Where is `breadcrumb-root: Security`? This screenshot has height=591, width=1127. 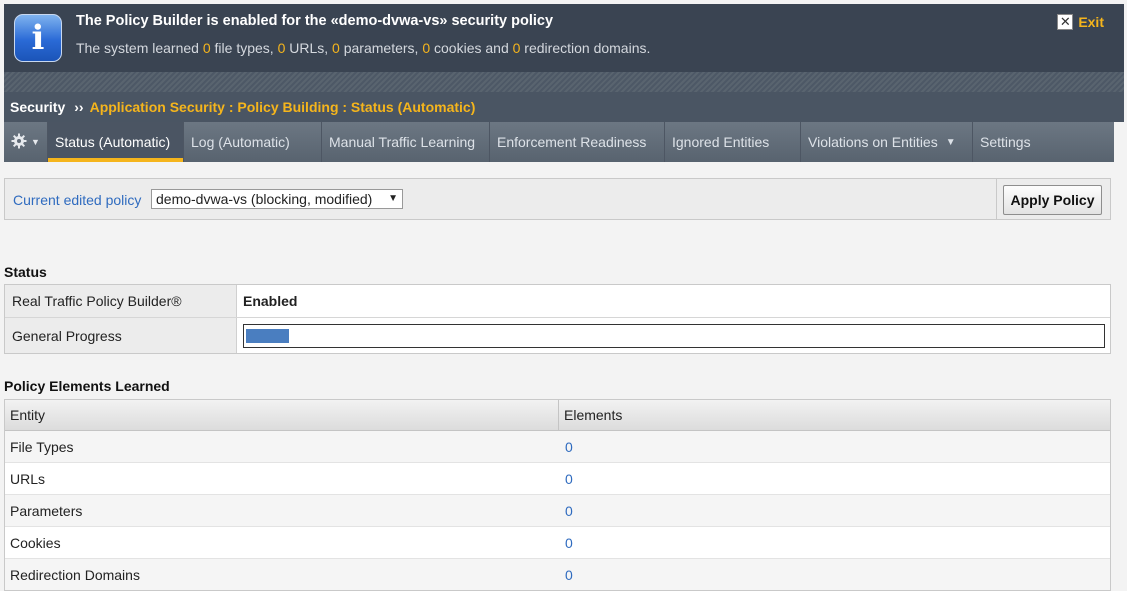 breadcrumb-root: Security is located at coordinates (37, 107).